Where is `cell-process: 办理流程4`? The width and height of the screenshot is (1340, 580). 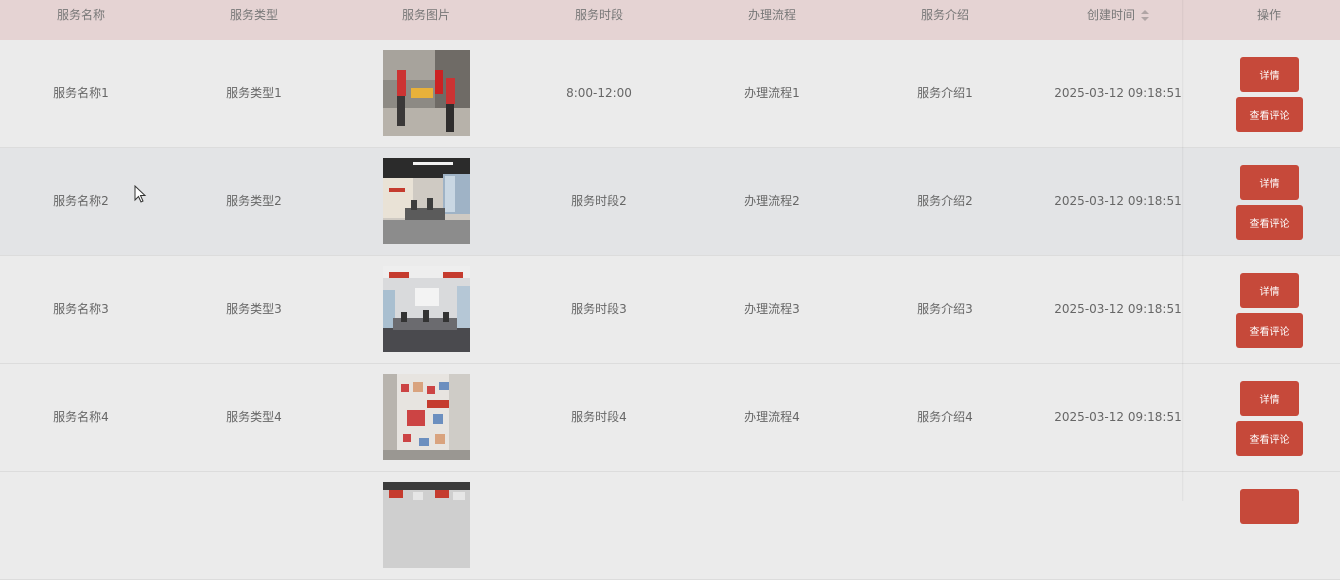
cell-process: 办理流程4 is located at coordinates (772, 417).